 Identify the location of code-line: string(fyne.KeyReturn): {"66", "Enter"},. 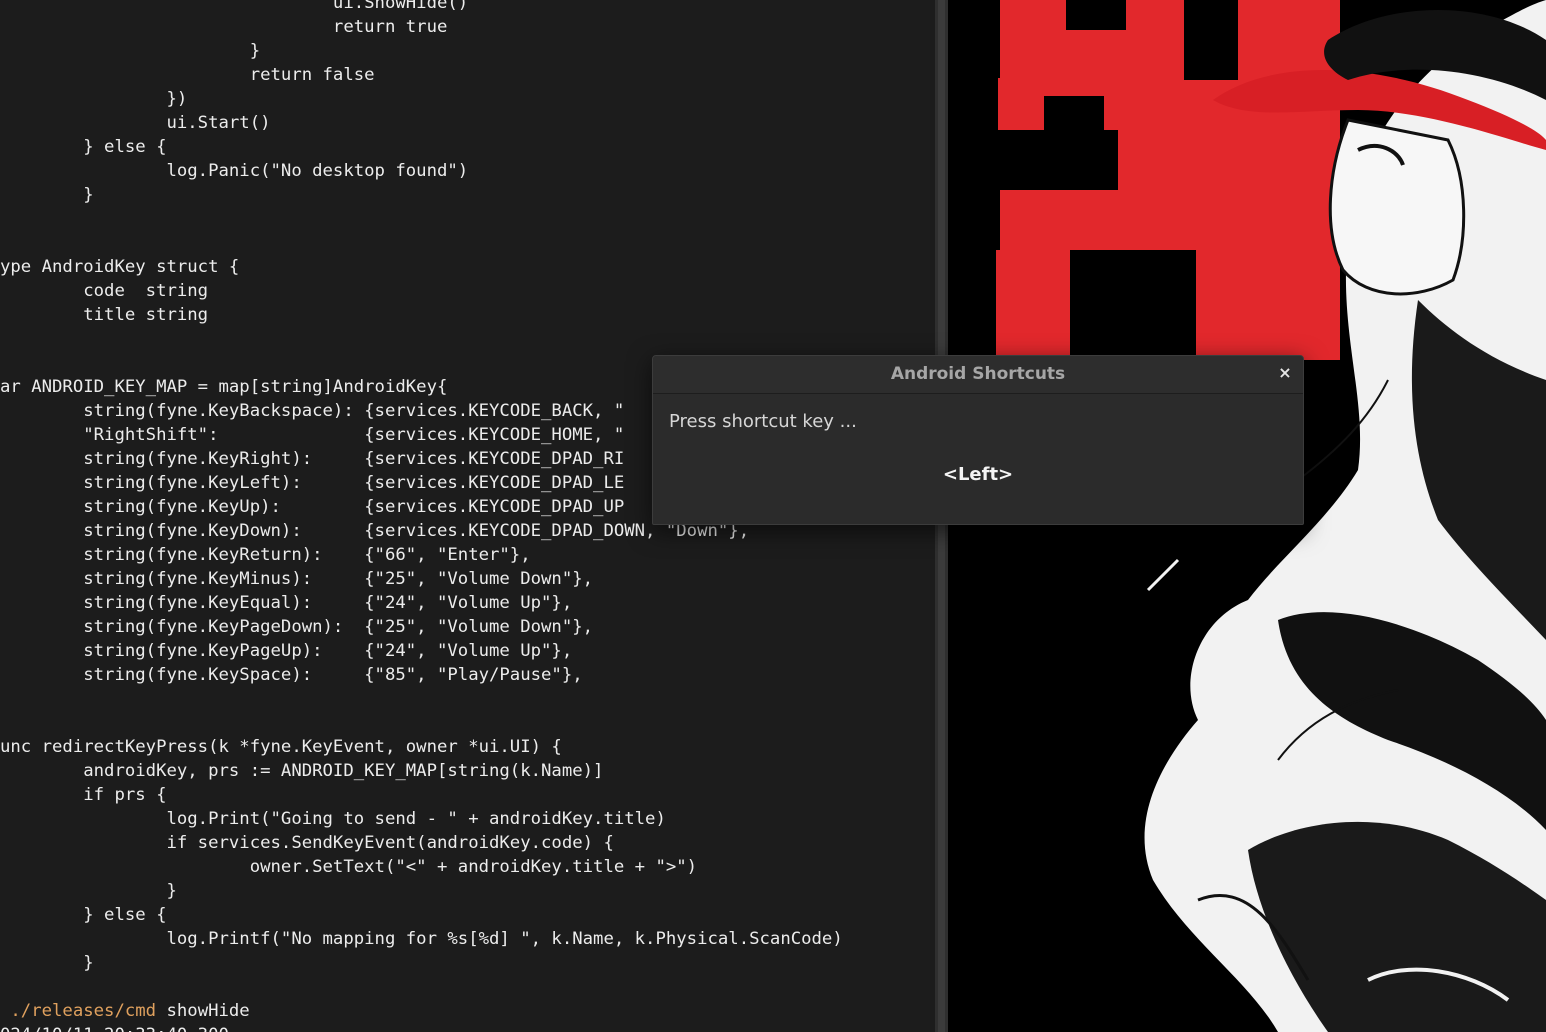
(265, 555).